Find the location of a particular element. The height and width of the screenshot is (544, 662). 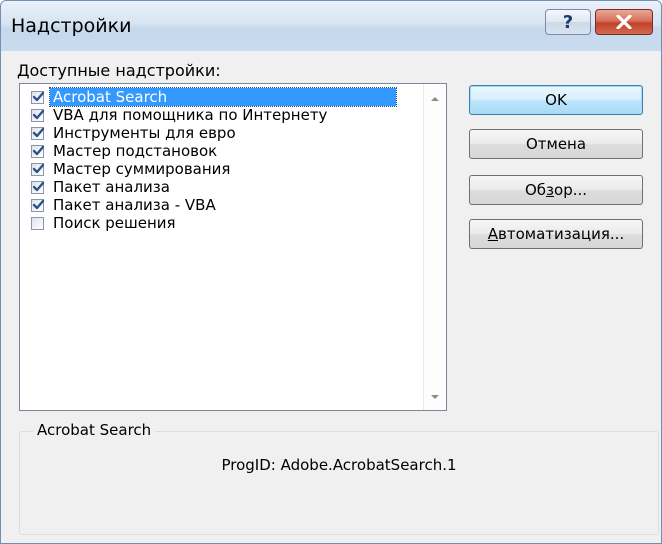

addin-list-item: Мастер подстановок is located at coordinates (222, 151).